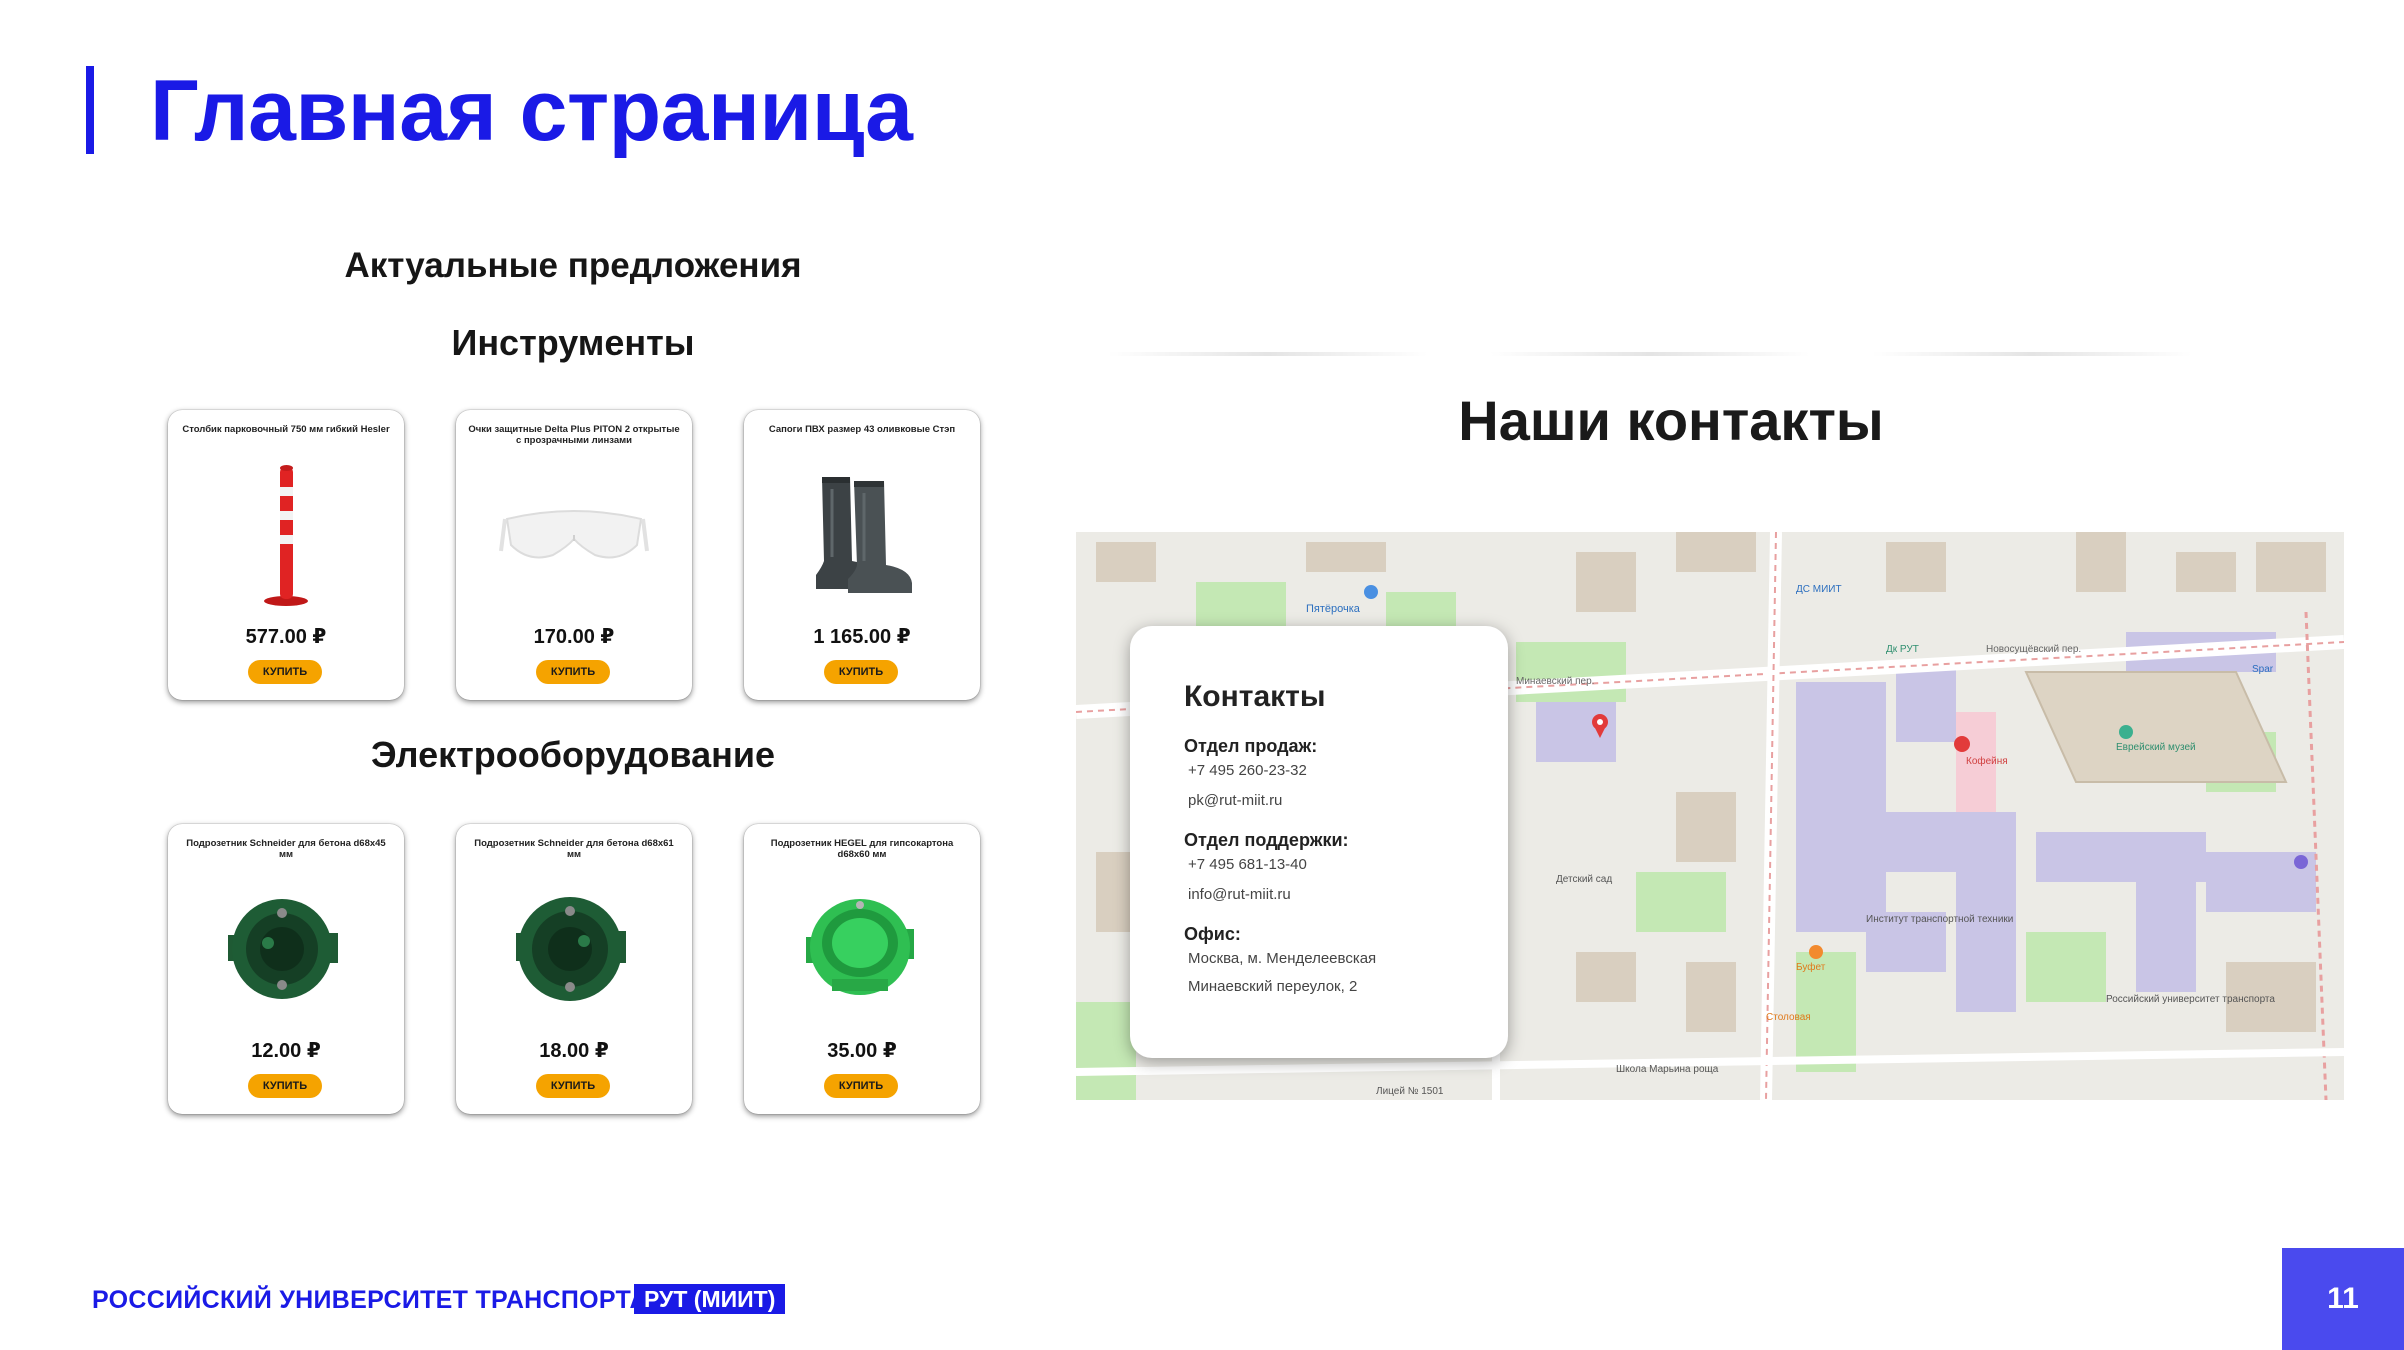 The height and width of the screenshot is (1350, 2404). What do you see at coordinates (1555, 681) in the screenshot?
I see `map-label: Минаевский пер.` at bounding box center [1555, 681].